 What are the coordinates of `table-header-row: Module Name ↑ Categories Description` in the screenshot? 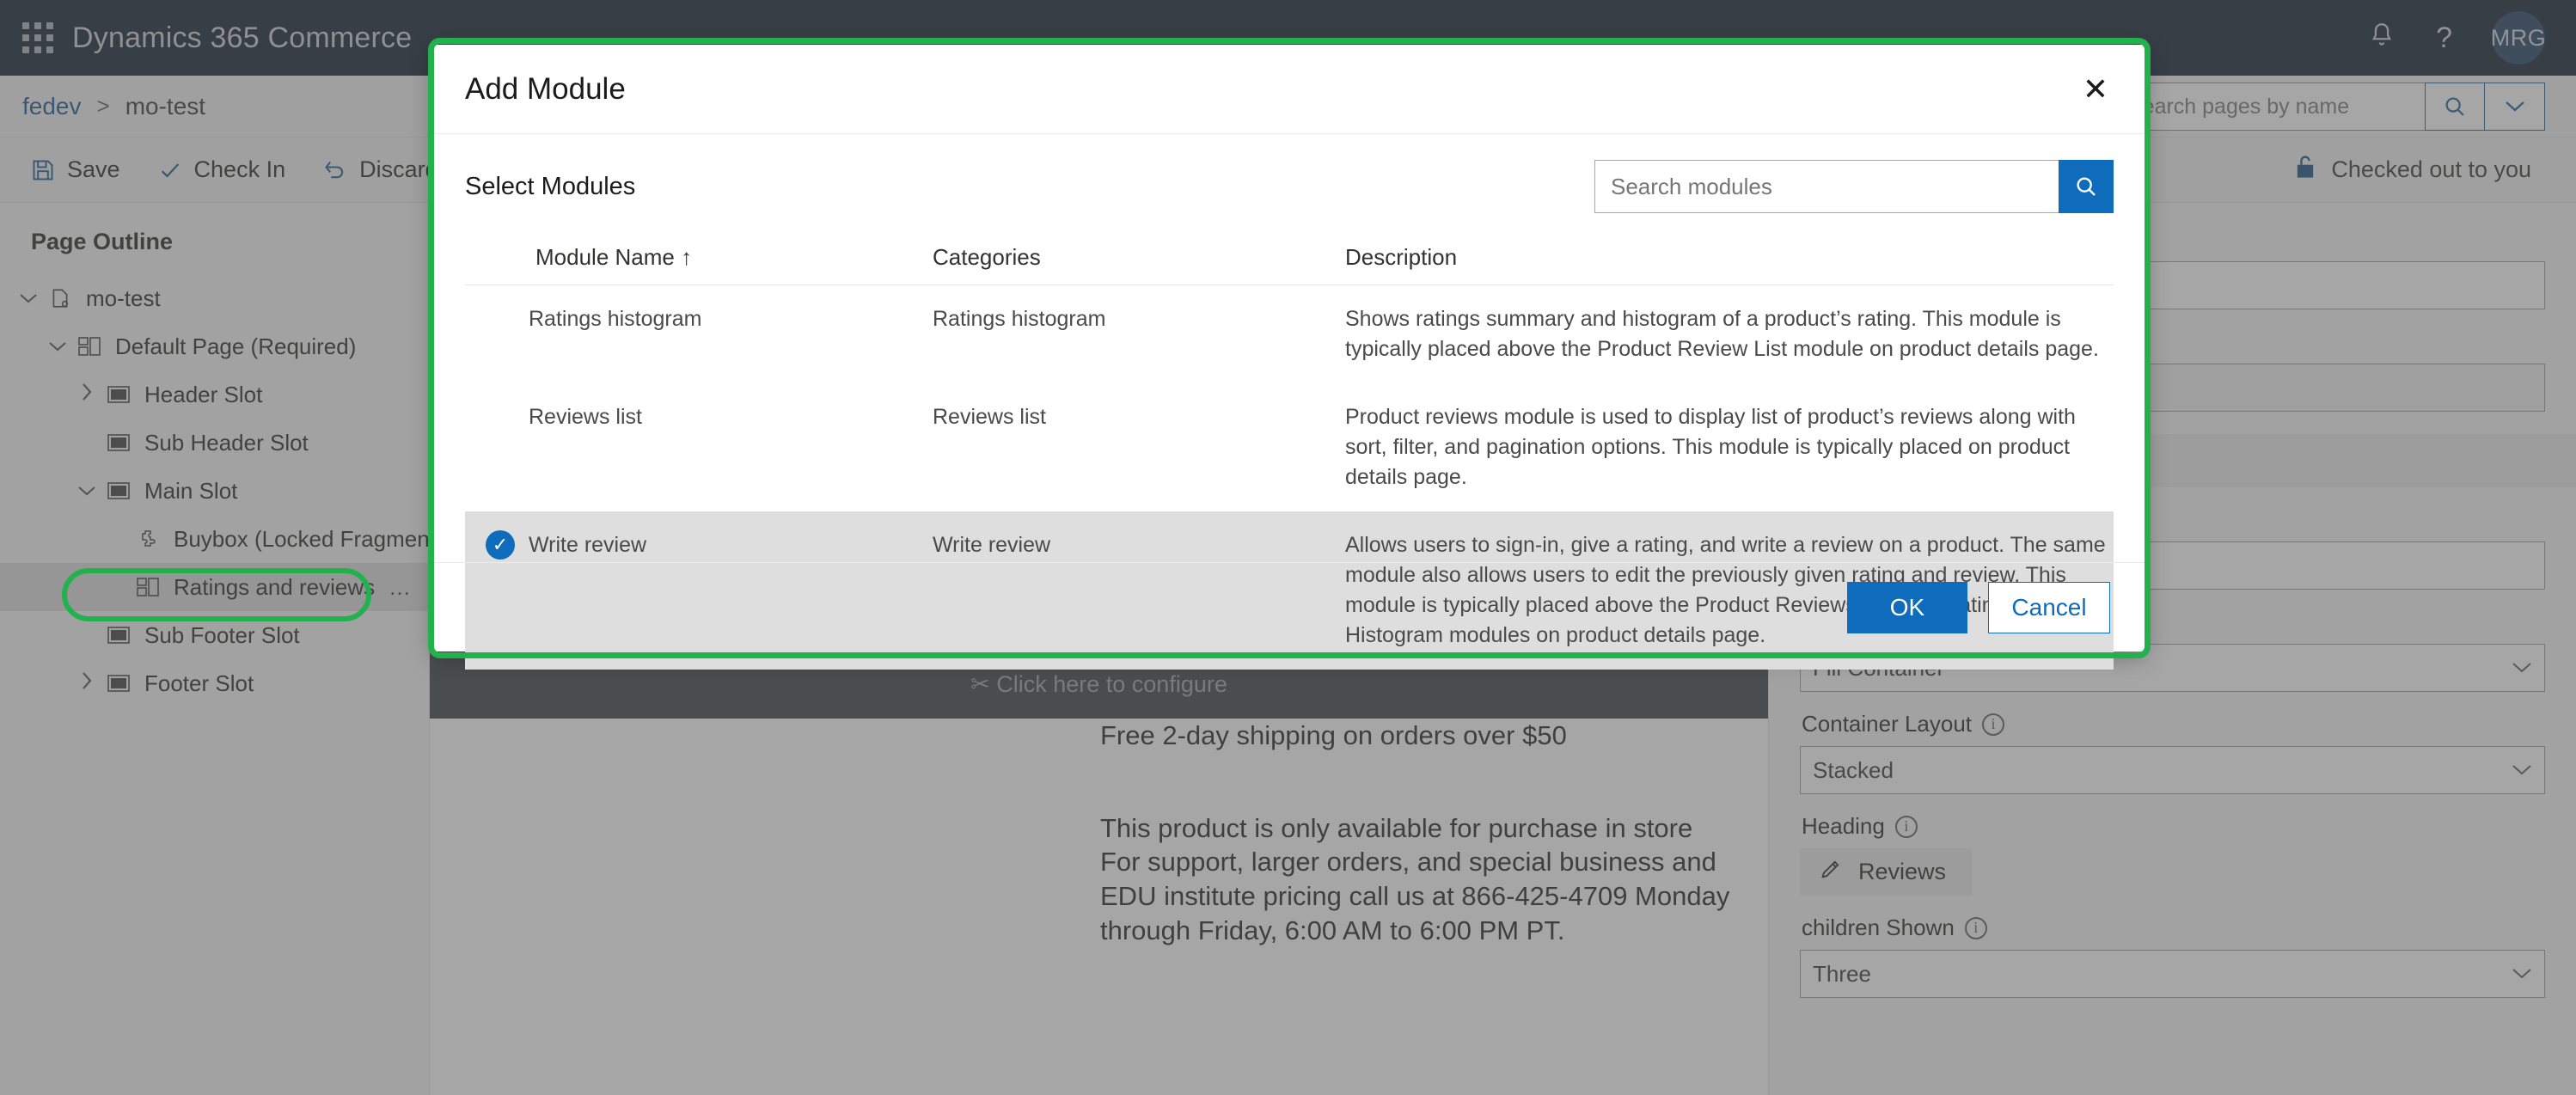 It's located at (1289, 264).